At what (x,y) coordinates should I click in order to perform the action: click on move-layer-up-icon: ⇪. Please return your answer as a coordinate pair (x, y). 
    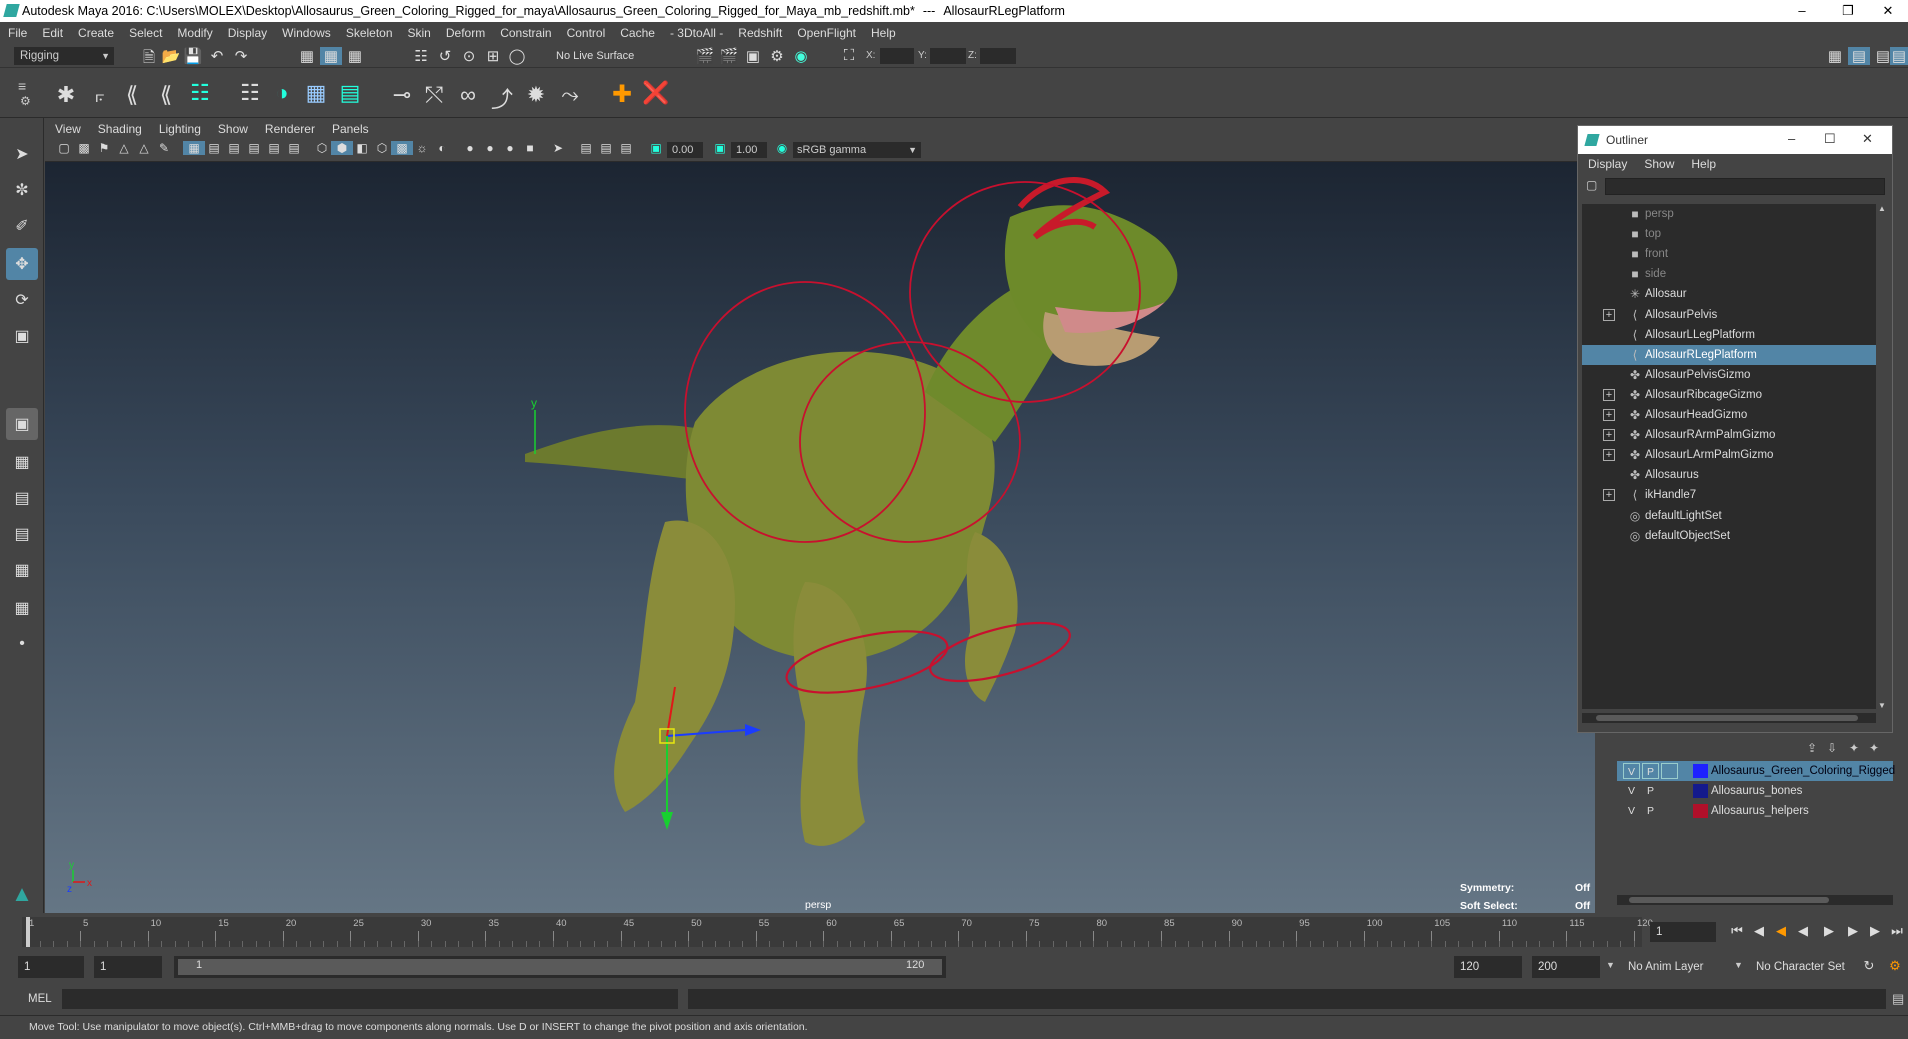
    Looking at the image, I should click on (1812, 748).